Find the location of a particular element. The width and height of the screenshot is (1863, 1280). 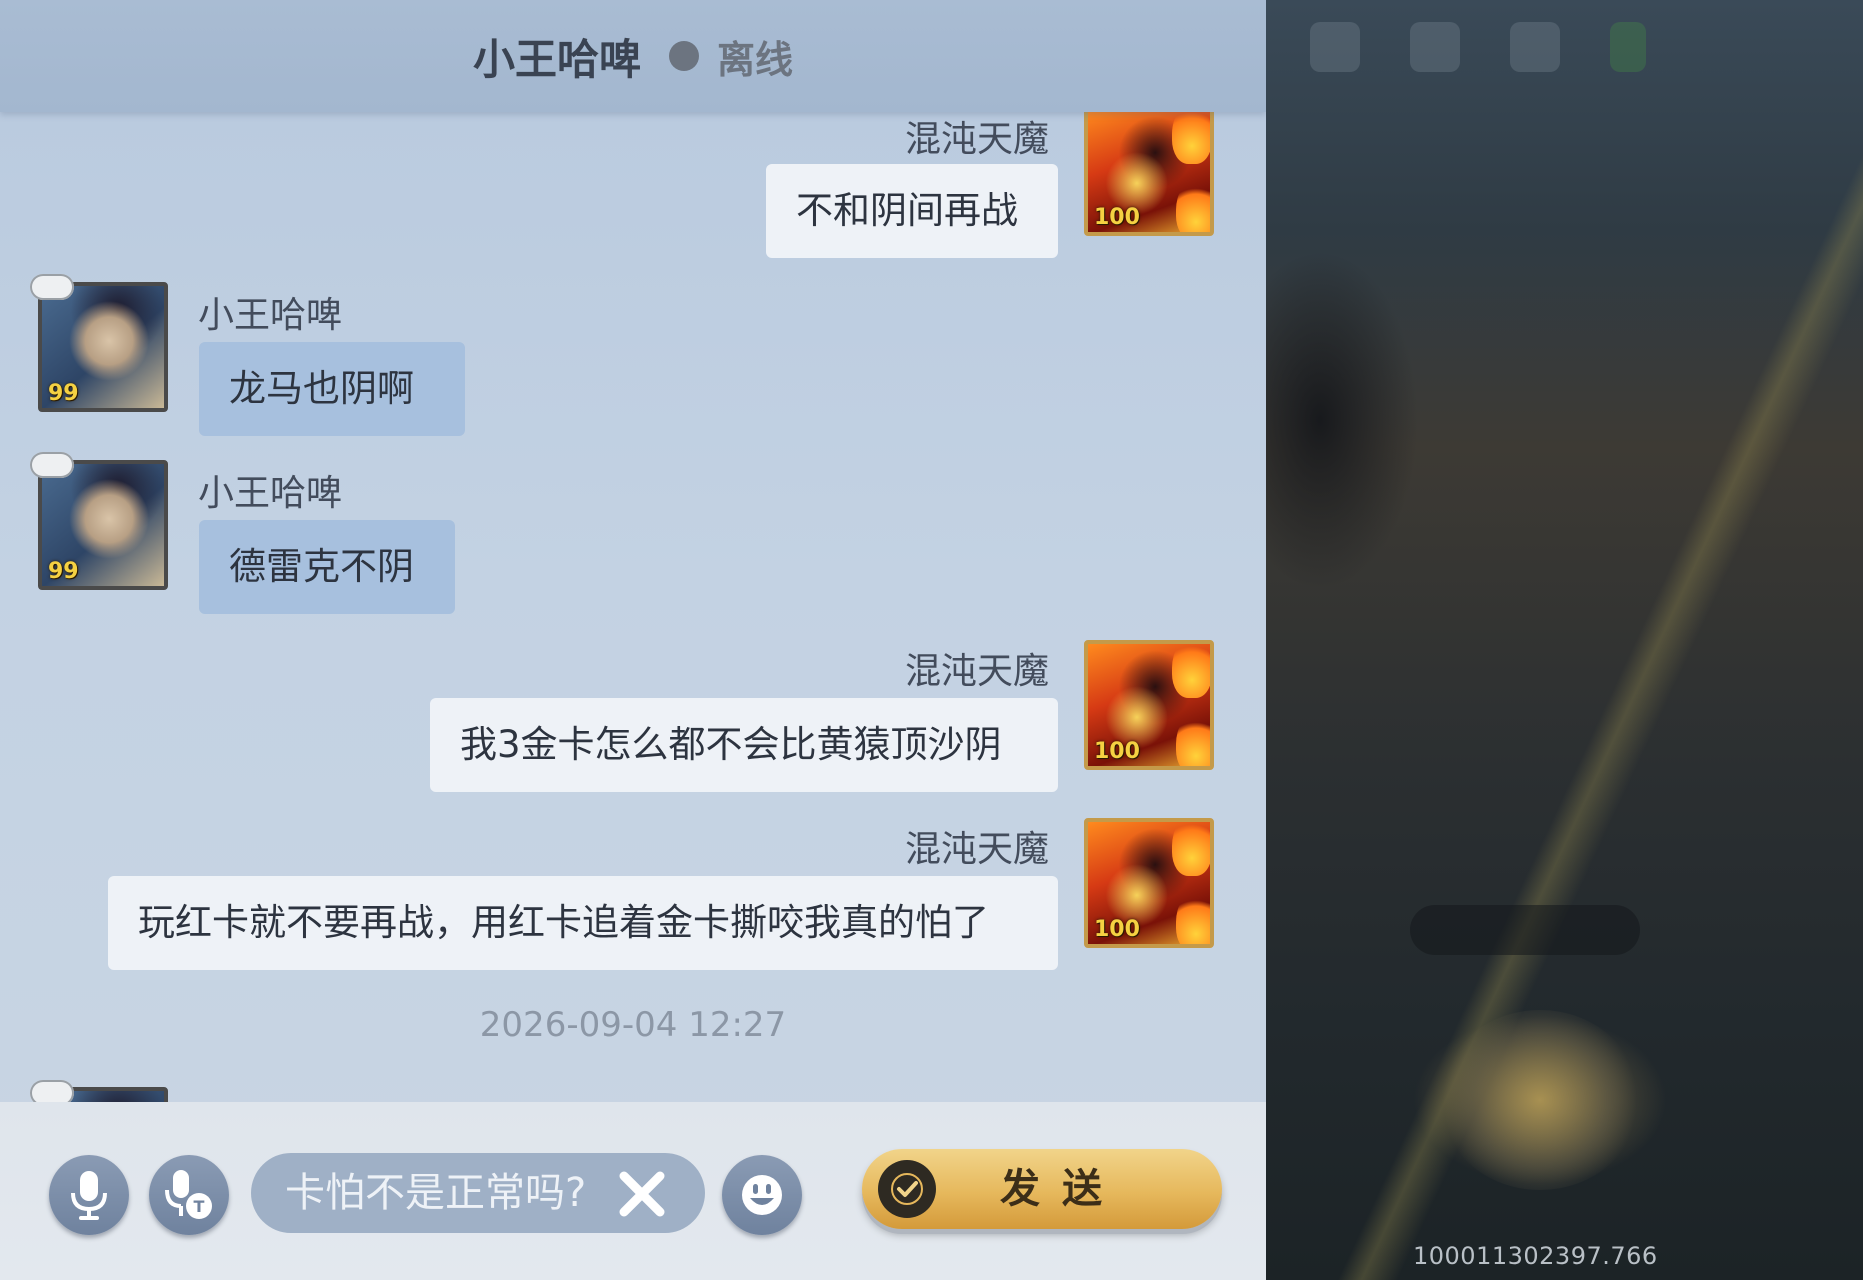

close-icon is located at coordinates (642, 1194).